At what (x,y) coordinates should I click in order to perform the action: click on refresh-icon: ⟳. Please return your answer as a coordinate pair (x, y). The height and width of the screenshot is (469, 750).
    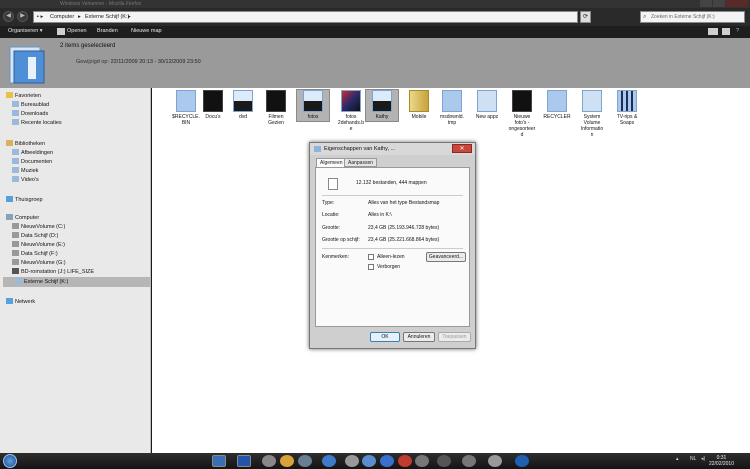
    Looking at the image, I should click on (585, 17).